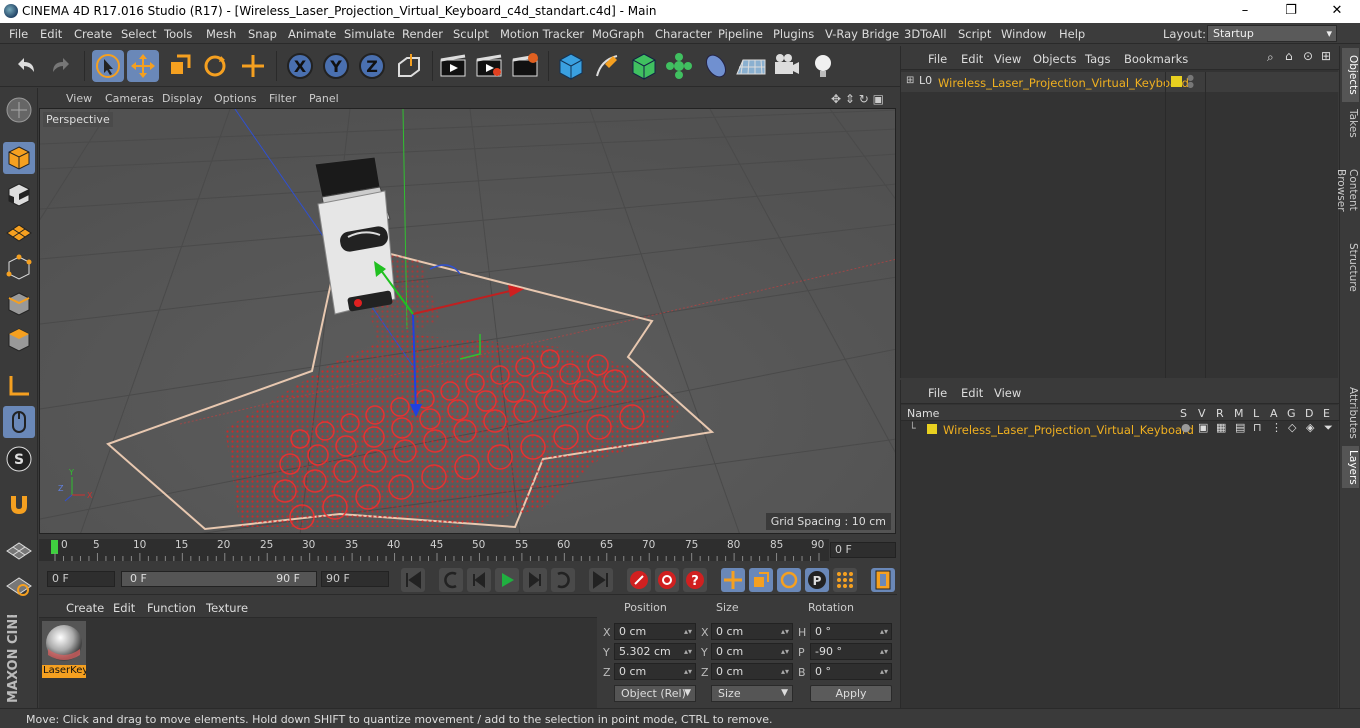 This screenshot has width=1360, height=728. Describe the element at coordinates (19, 549) in the screenshot. I see `workplane-lock-button` at that location.